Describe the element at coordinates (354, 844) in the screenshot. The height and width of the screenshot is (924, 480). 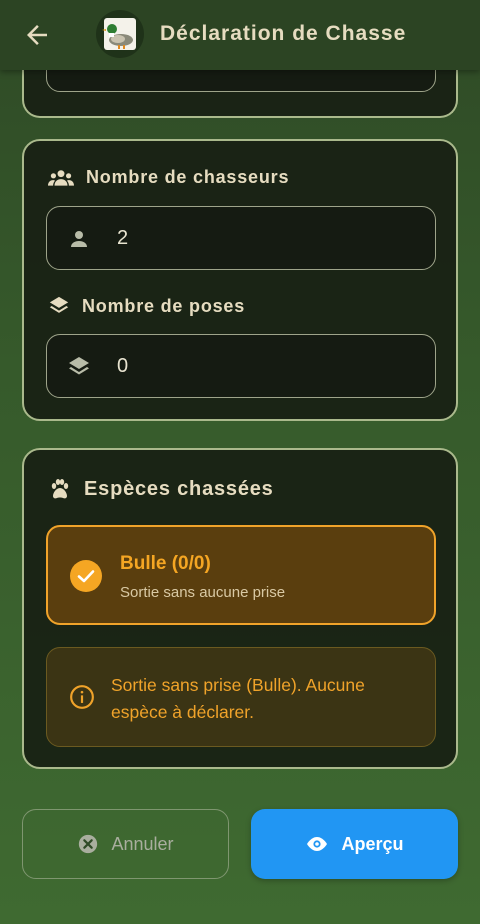
I see `preview-button: Aperçu` at that location.